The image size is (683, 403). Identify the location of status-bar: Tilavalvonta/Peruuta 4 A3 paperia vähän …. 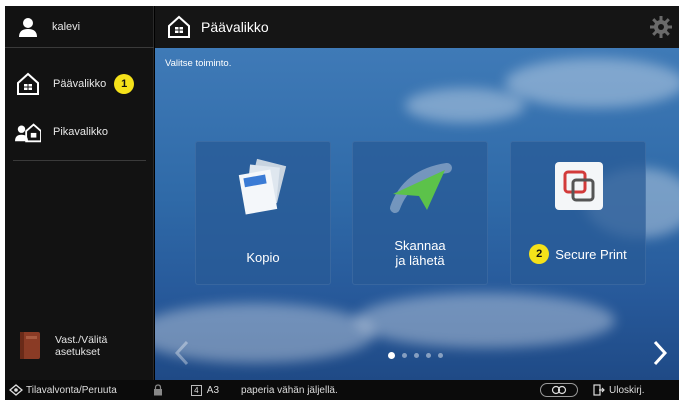
(342, 390).